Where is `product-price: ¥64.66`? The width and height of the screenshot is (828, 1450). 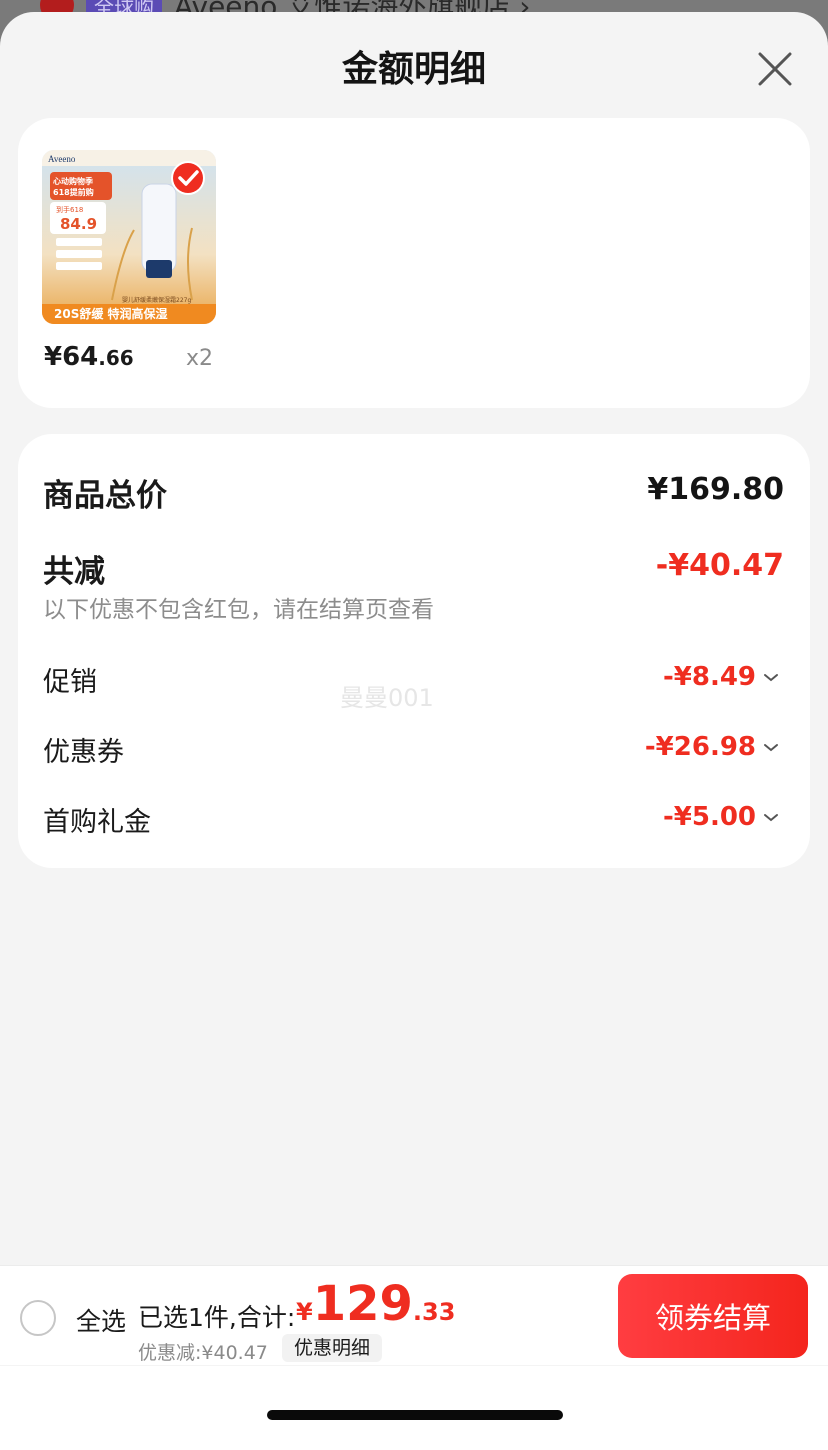
product-price: ¥64.66 is located at coordinates (89, 357).